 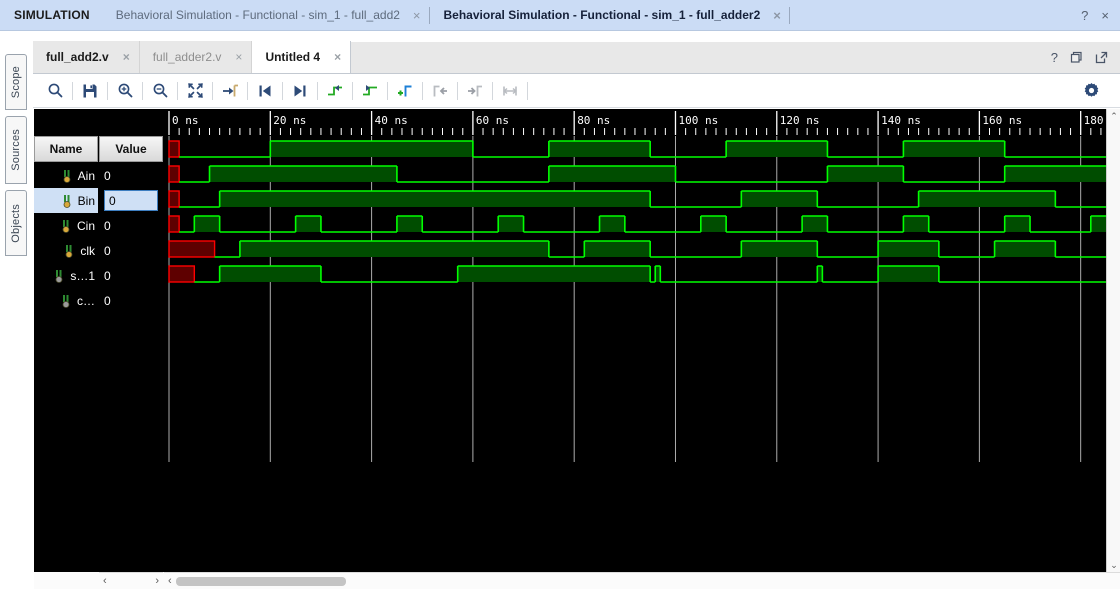 I want to click on dock-tab-objects-label: Objects, so click(x=16, y=223).